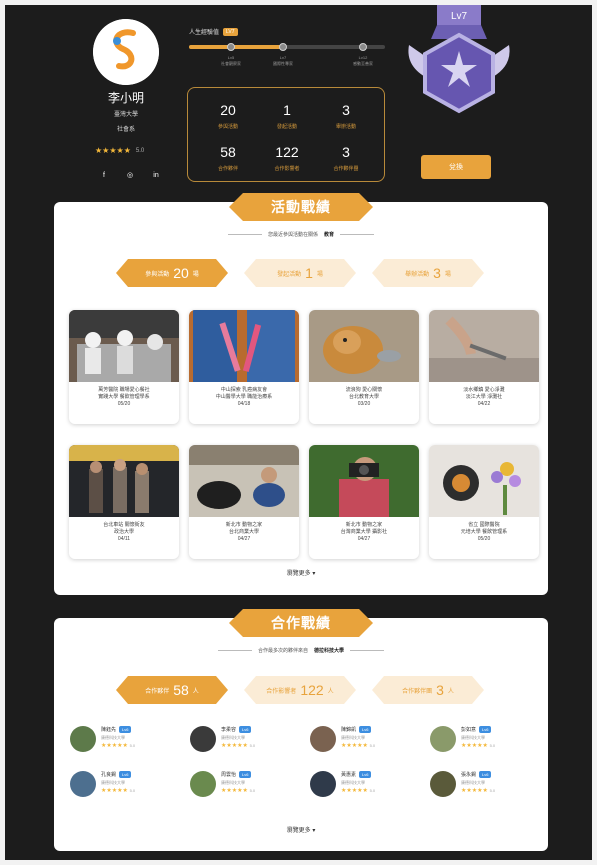 The image size is (597, 865). I want to click on activity-more-link: 瀏覽更多 ▾, so click(301, 572).